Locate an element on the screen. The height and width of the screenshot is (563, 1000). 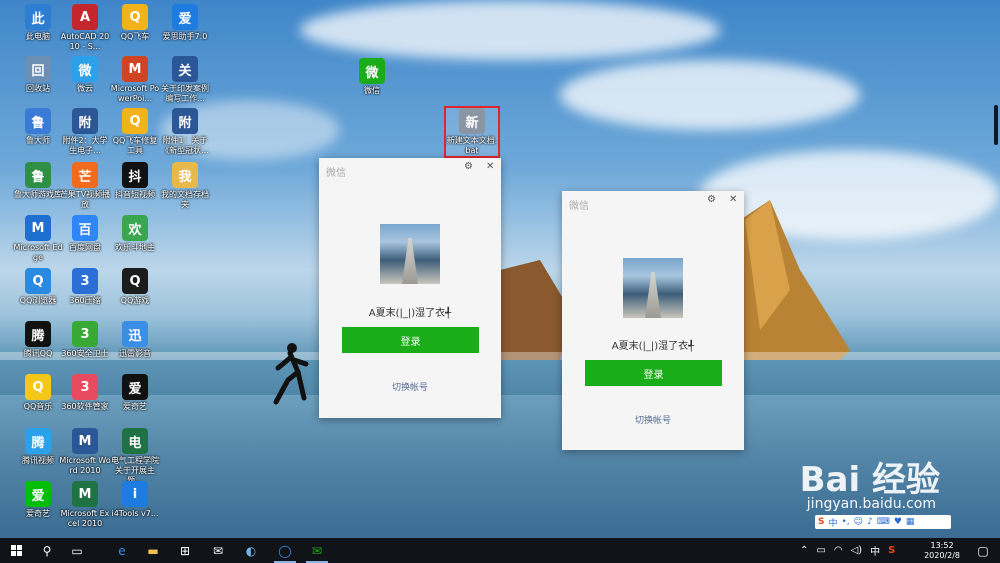
desktop-icon-label: QQ飞车 is located at coordinates (135, 36).